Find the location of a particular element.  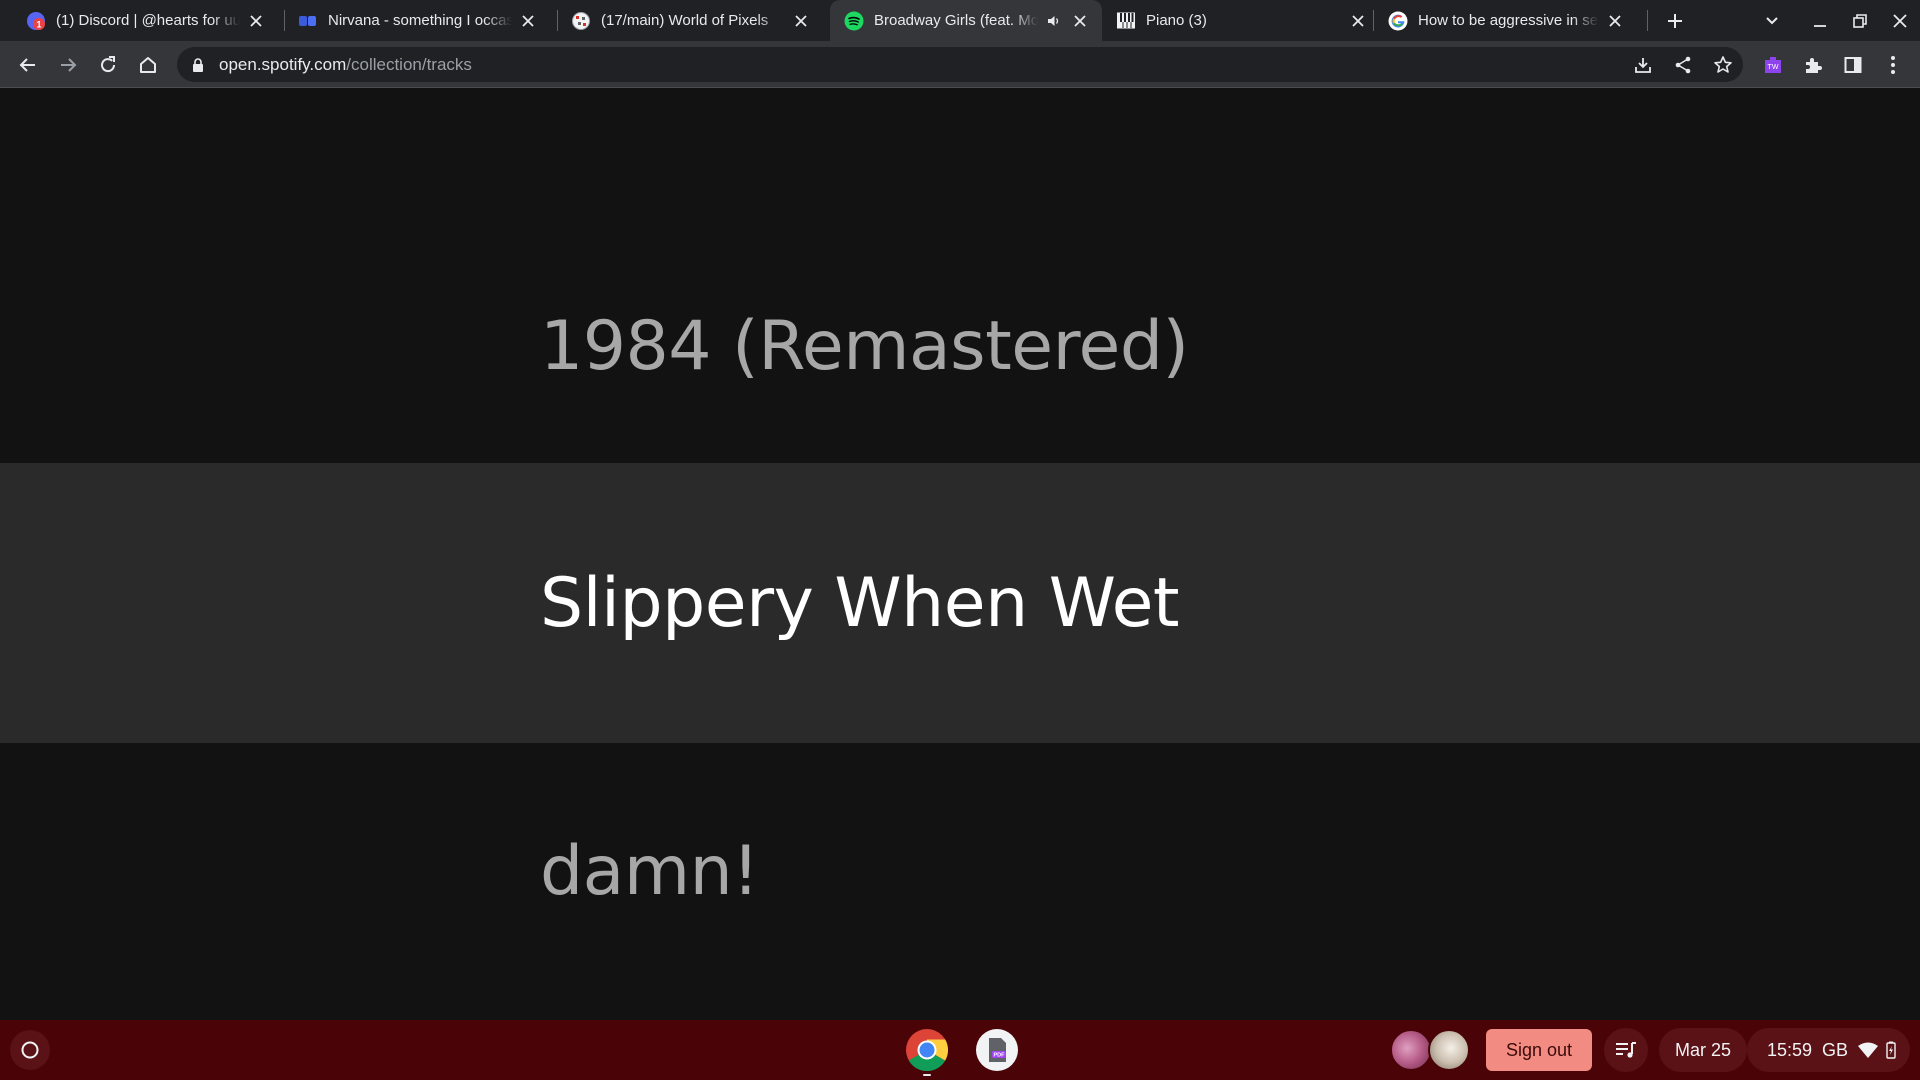

tab-google-search: How to be aggressive in sex is located at coordinates (1499, 20).